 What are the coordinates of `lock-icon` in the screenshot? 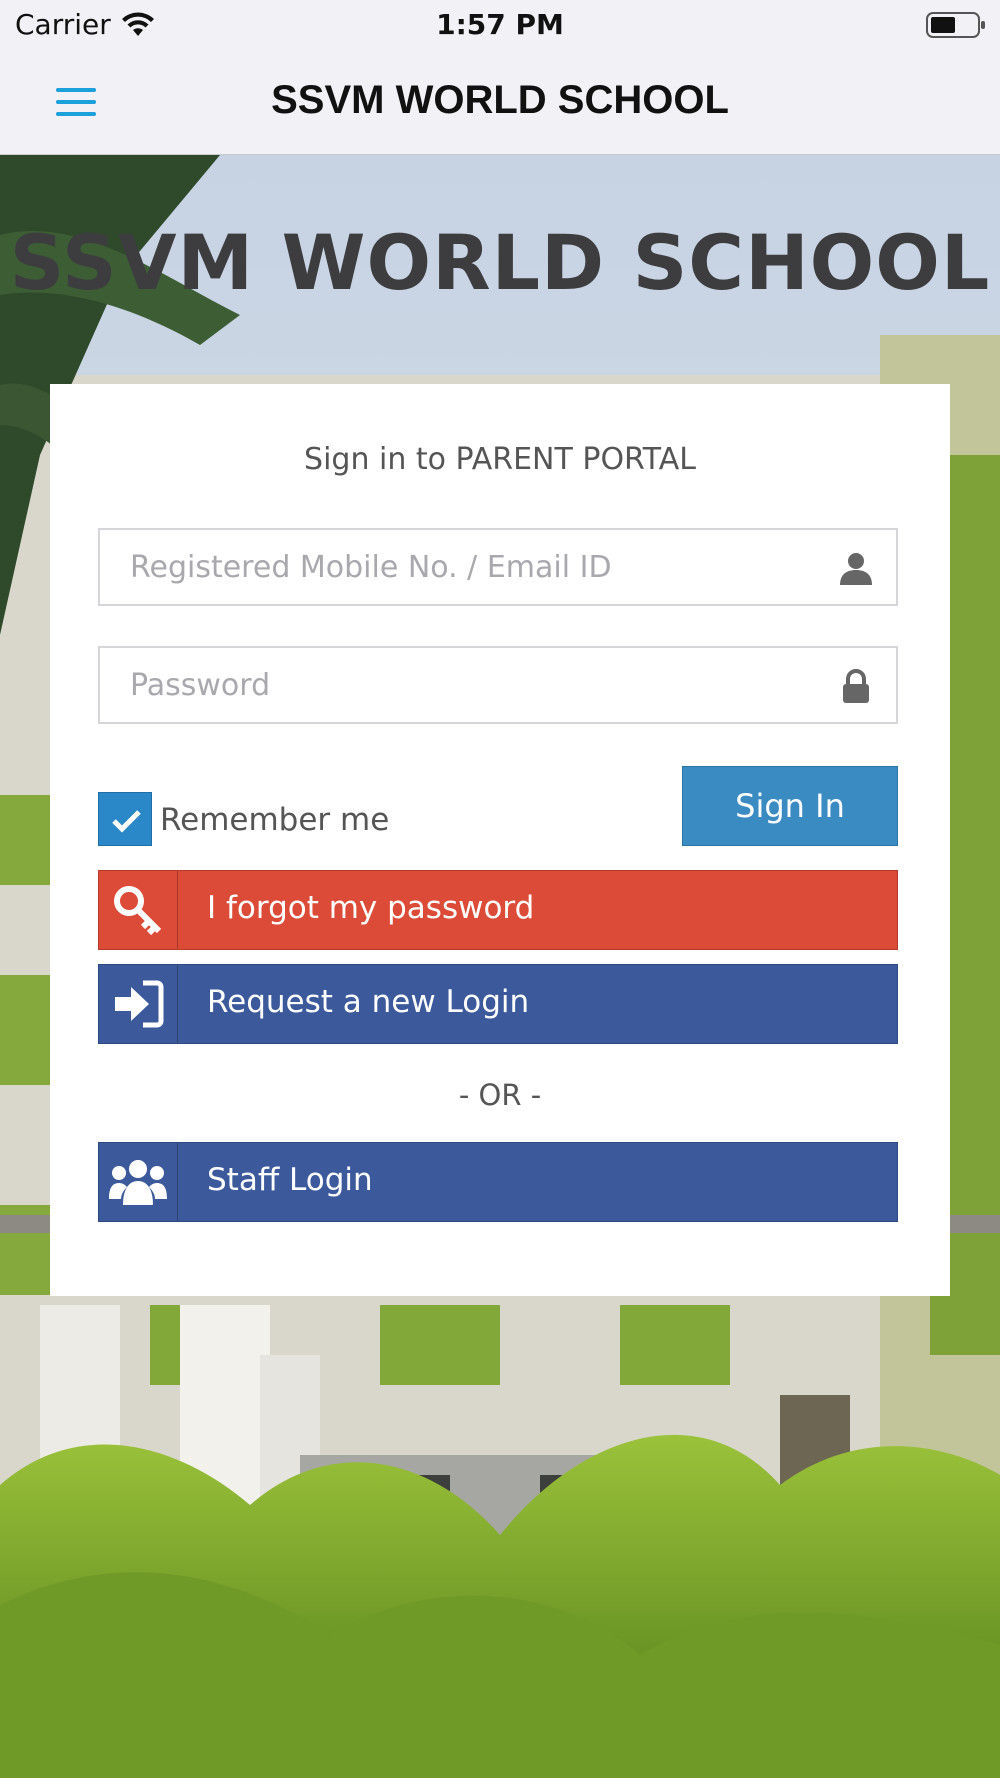 It's located at (856, 686).